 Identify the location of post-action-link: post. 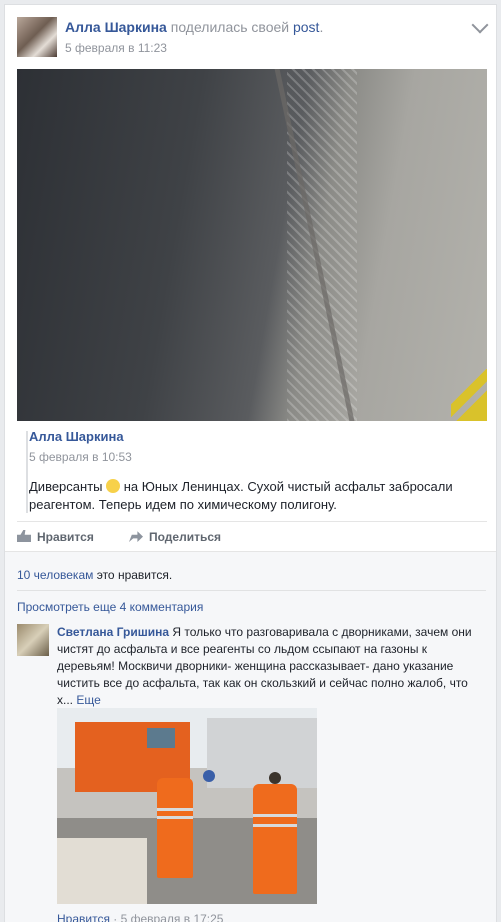
(306, 27).